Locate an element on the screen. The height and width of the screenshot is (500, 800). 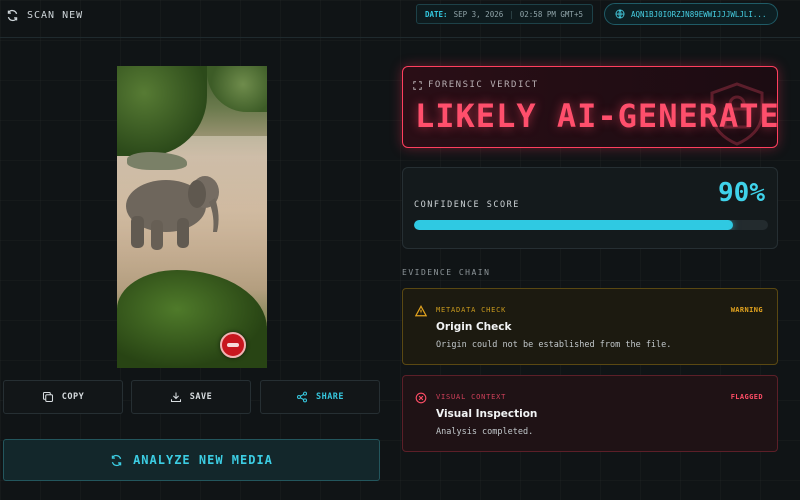
scan-frame-icon is located at coordinates (417, 85).